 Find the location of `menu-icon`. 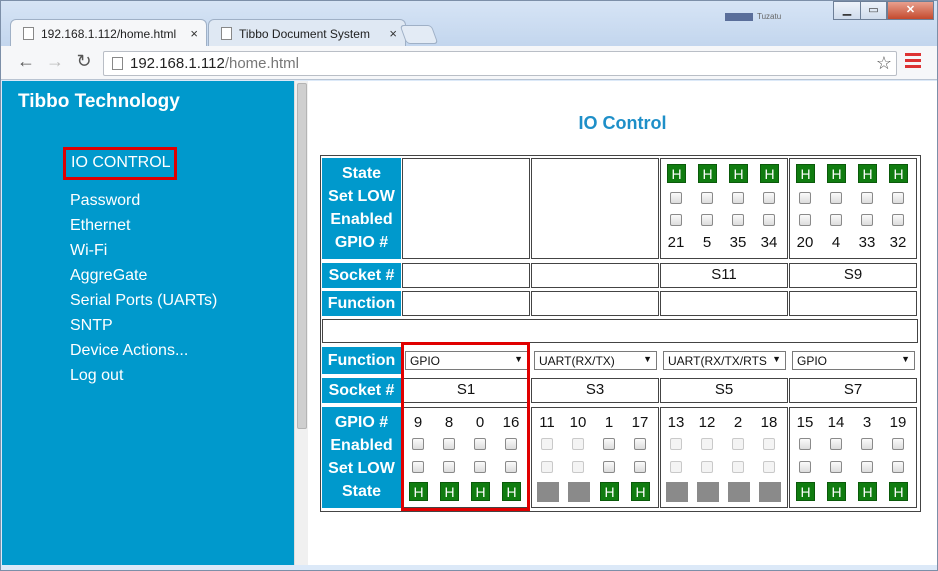

menu-icon is located at coordinates (913, 61).